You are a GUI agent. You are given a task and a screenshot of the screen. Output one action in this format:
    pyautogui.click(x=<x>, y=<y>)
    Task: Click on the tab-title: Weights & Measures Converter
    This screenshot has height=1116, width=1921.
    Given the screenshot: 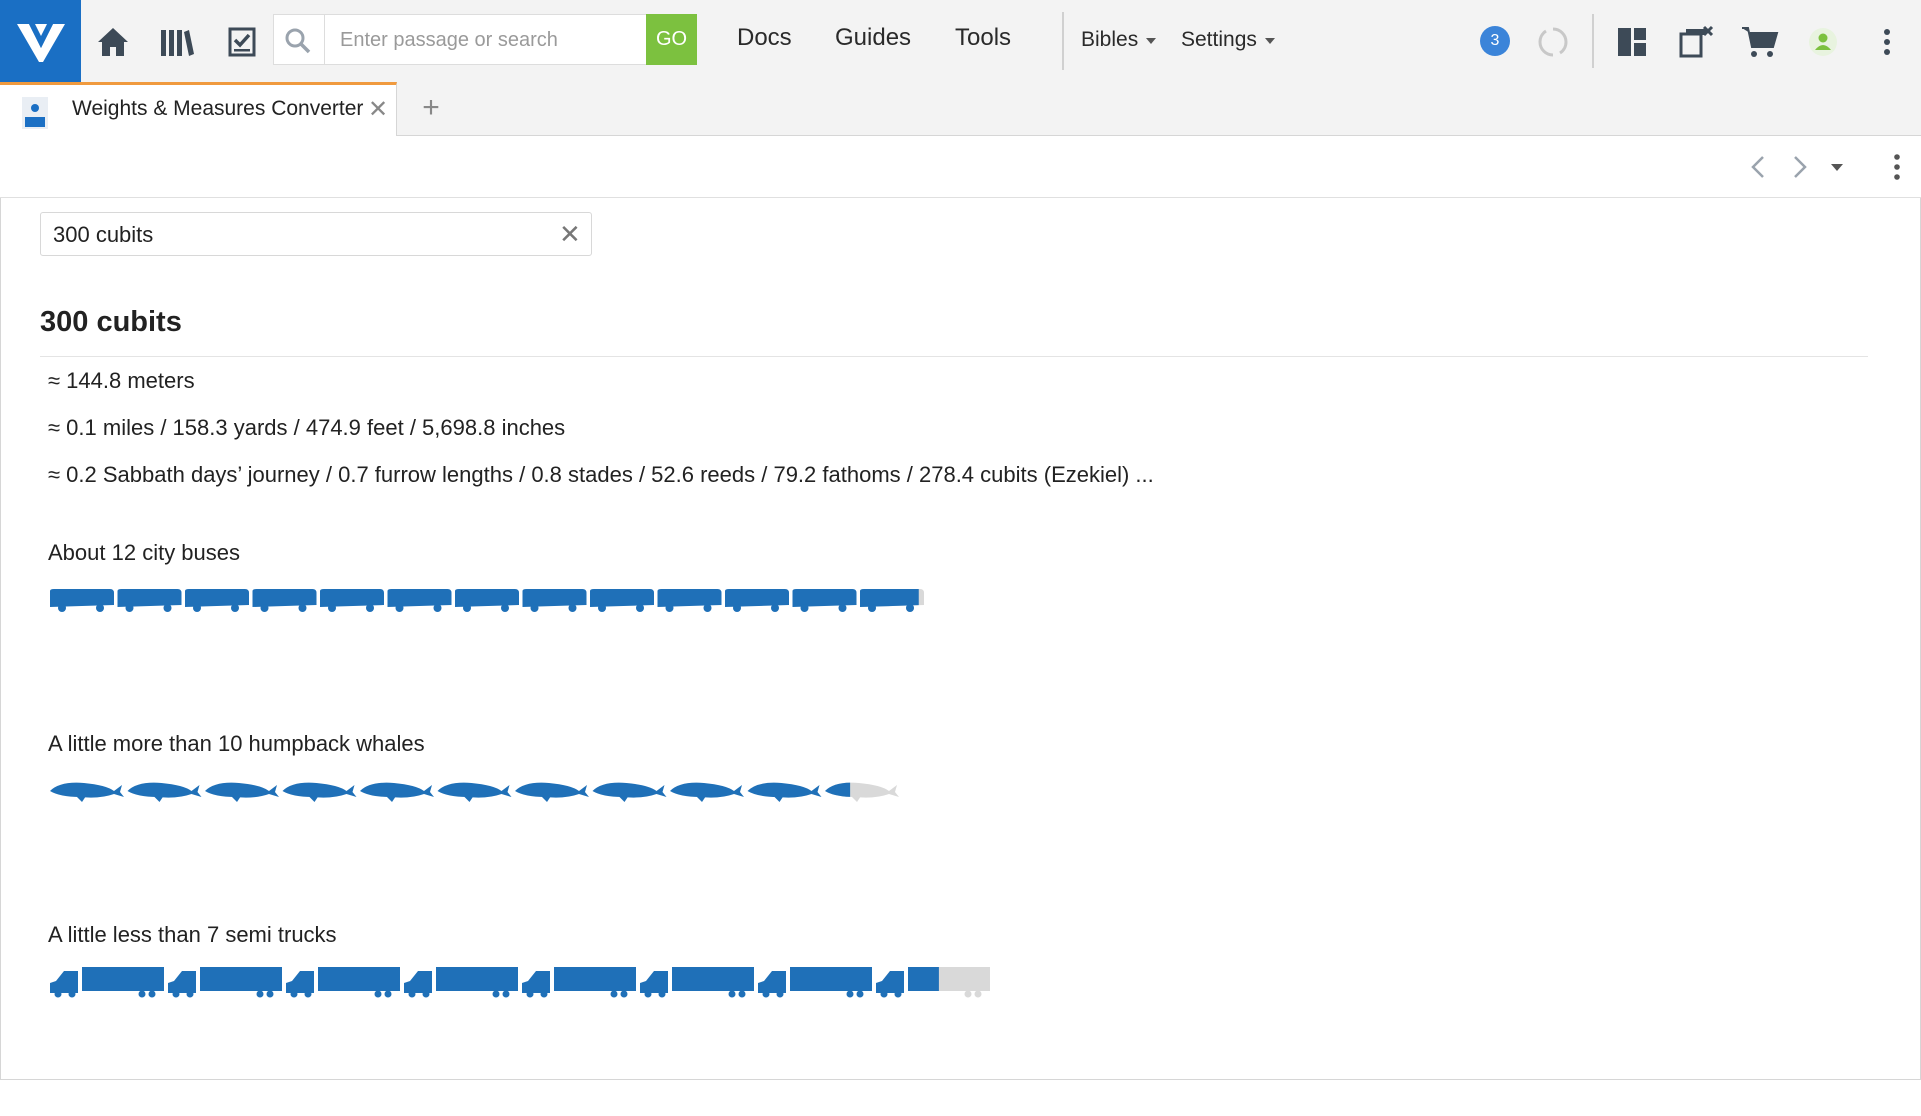 What is the action you would take?
    pyautogui.click(x=218, y=108)
    